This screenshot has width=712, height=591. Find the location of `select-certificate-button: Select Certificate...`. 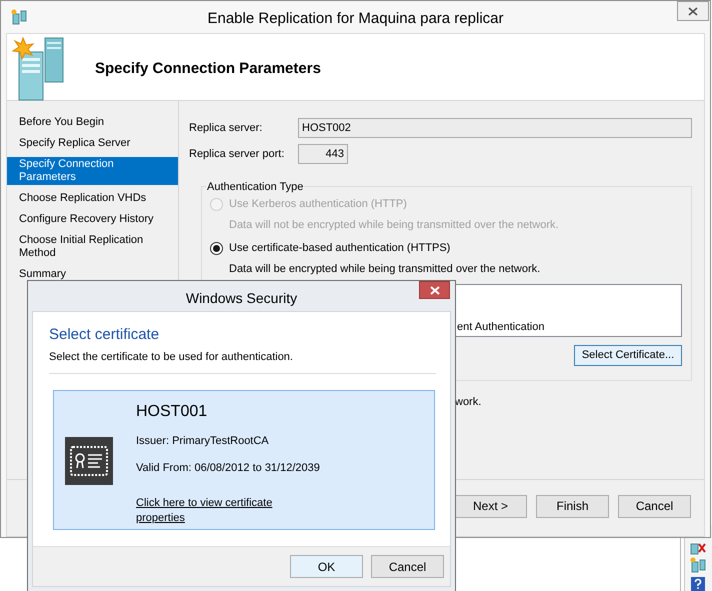

select-certificate-button: Select Certificate... is located at coordinates (628, 355).